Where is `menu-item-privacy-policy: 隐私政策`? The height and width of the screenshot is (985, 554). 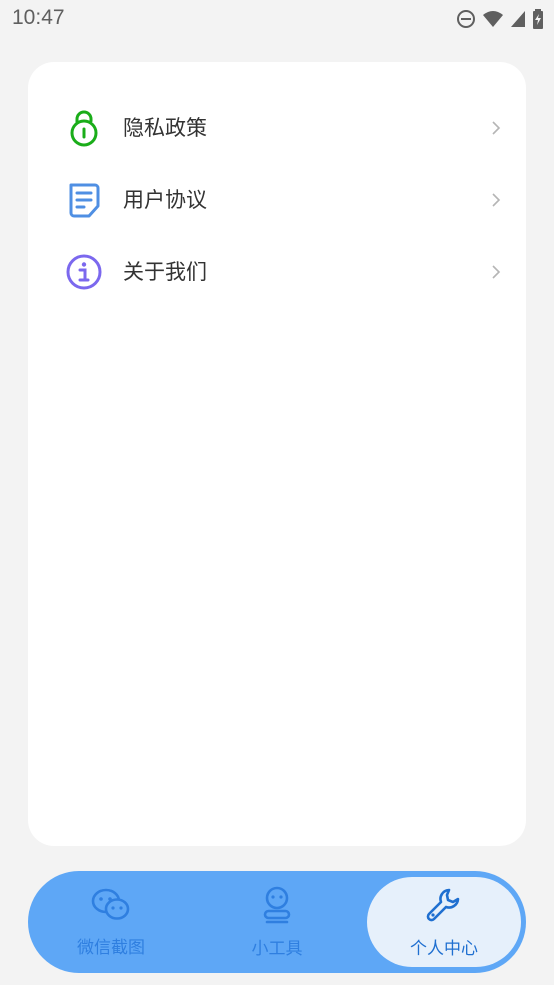 menu-item-privacy-policy: 隐私政策 is located at coordinates (277, 128).